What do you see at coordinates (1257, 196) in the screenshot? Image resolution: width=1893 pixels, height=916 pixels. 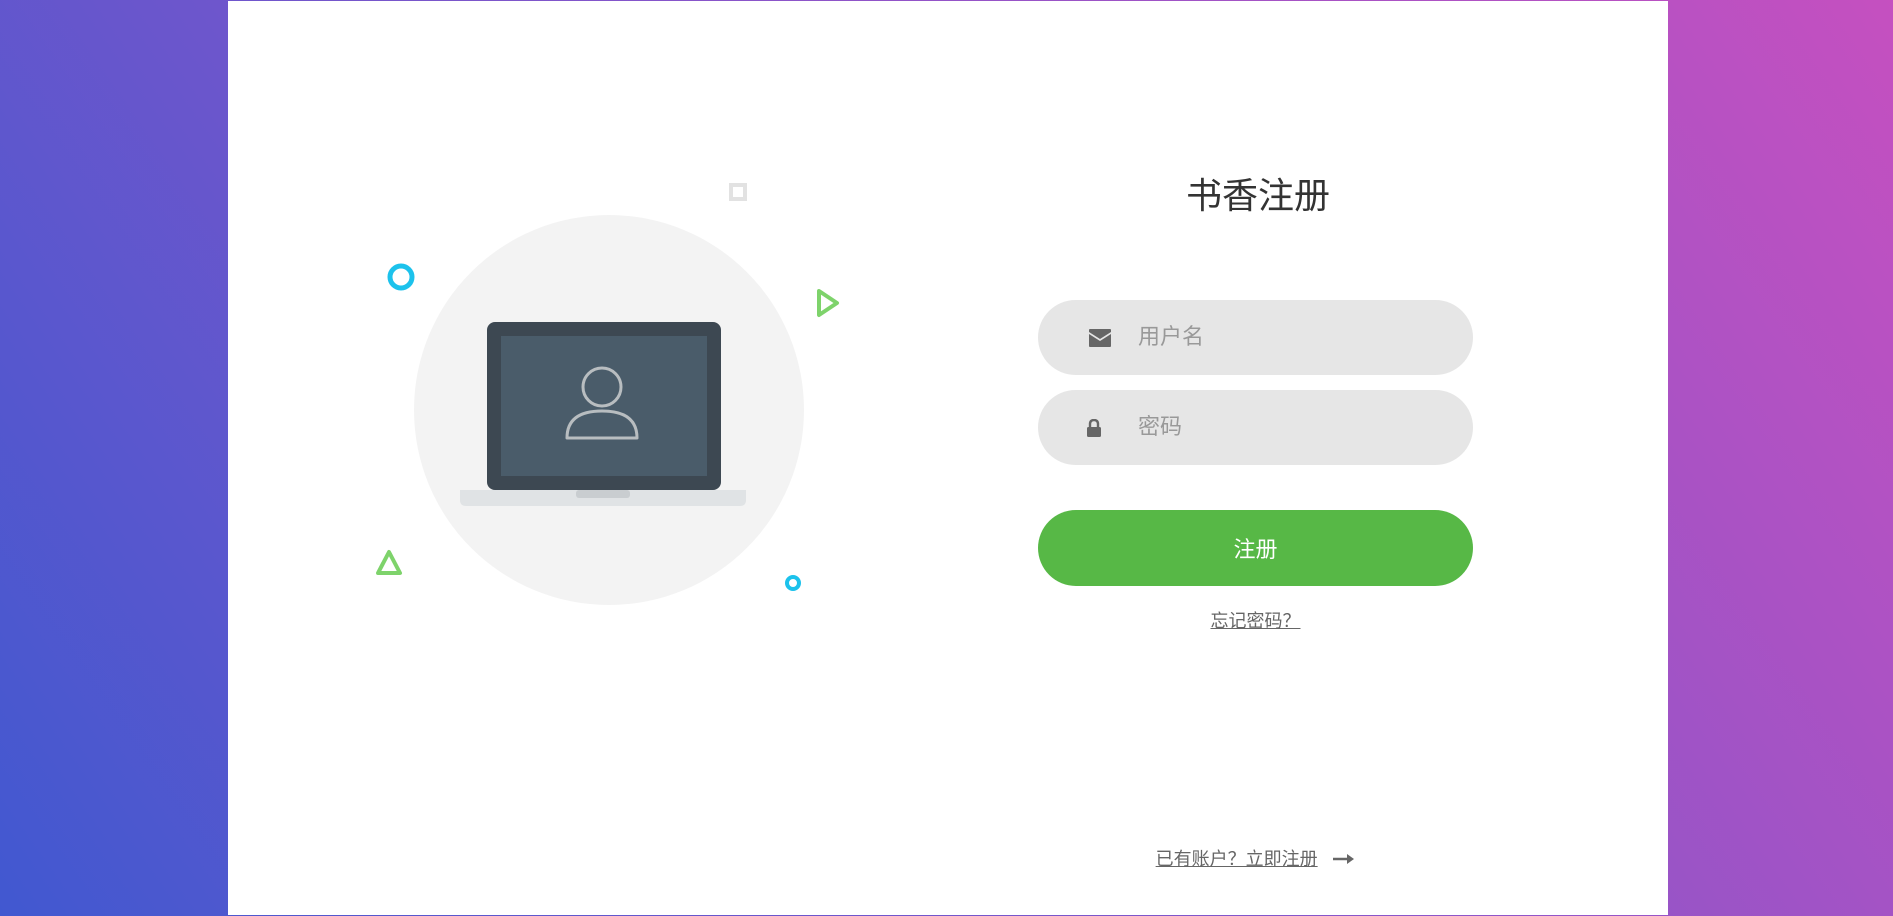 I see `page-title: 书香注册` at bounding box center [1257, 196].